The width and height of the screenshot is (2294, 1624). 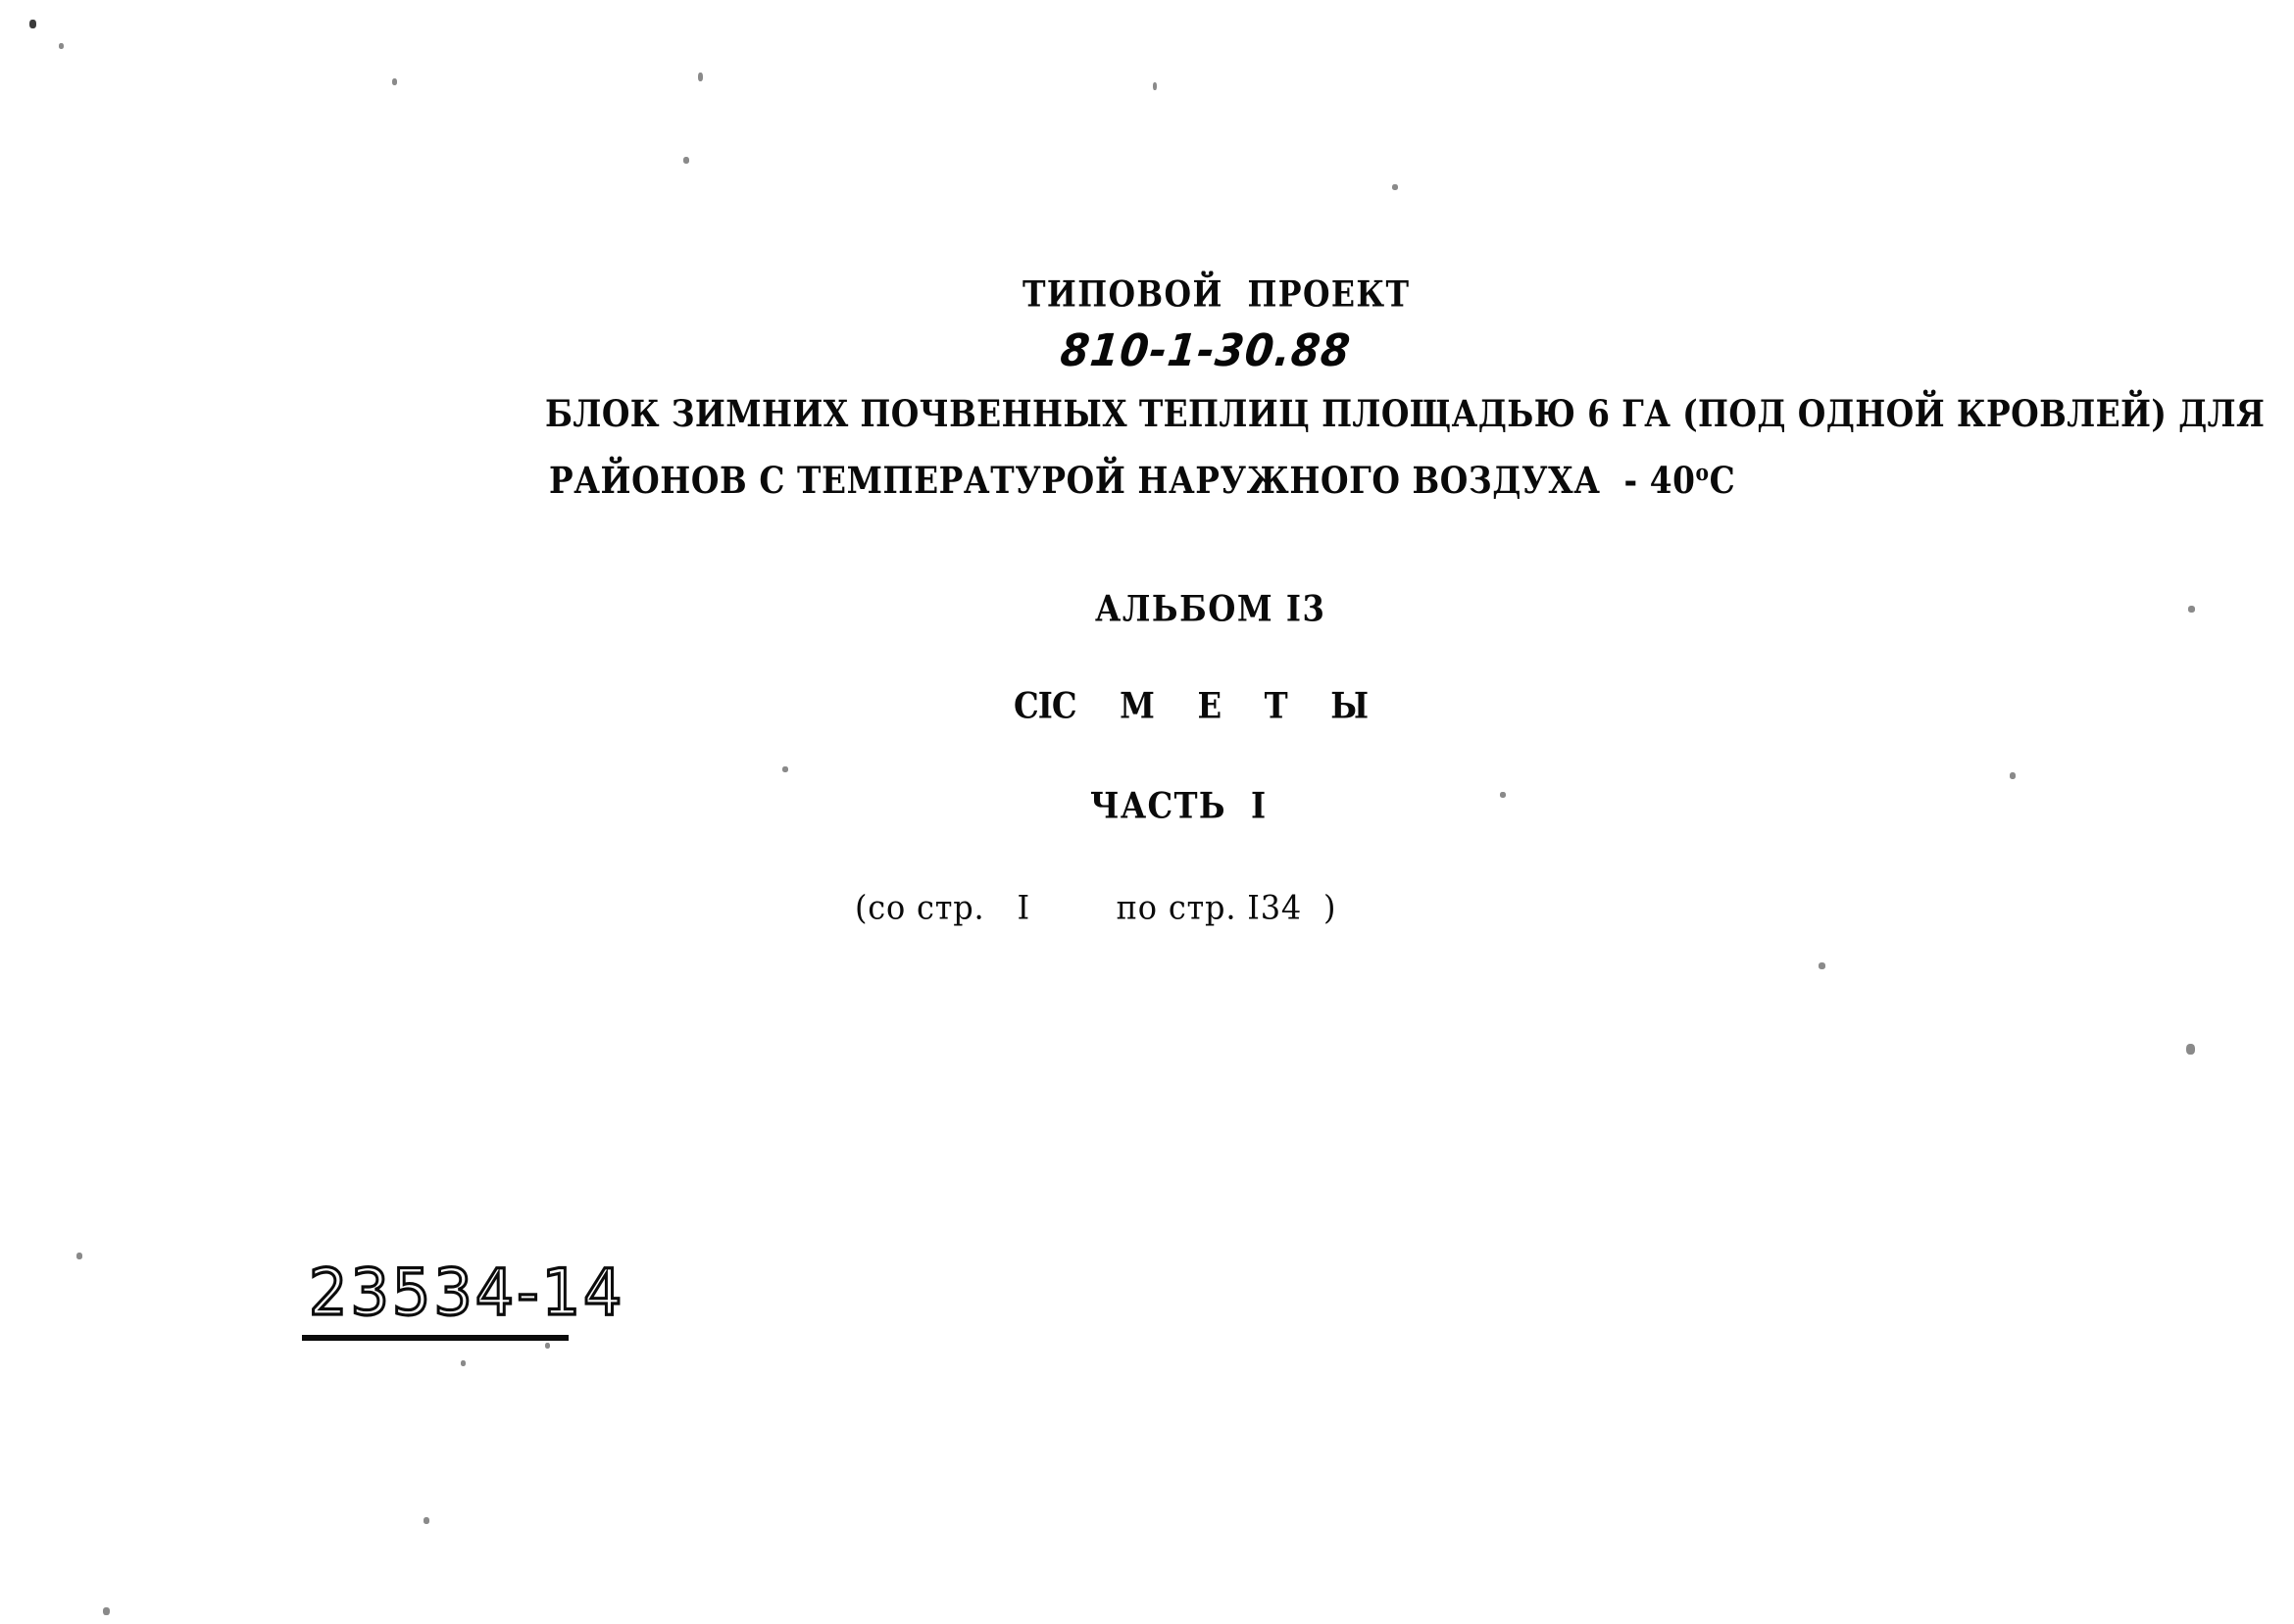 What do you see at coordinates (466, 1292) in the screenshot?
I see `archive-number: 23534-14` at bounding box center [466, 1292].